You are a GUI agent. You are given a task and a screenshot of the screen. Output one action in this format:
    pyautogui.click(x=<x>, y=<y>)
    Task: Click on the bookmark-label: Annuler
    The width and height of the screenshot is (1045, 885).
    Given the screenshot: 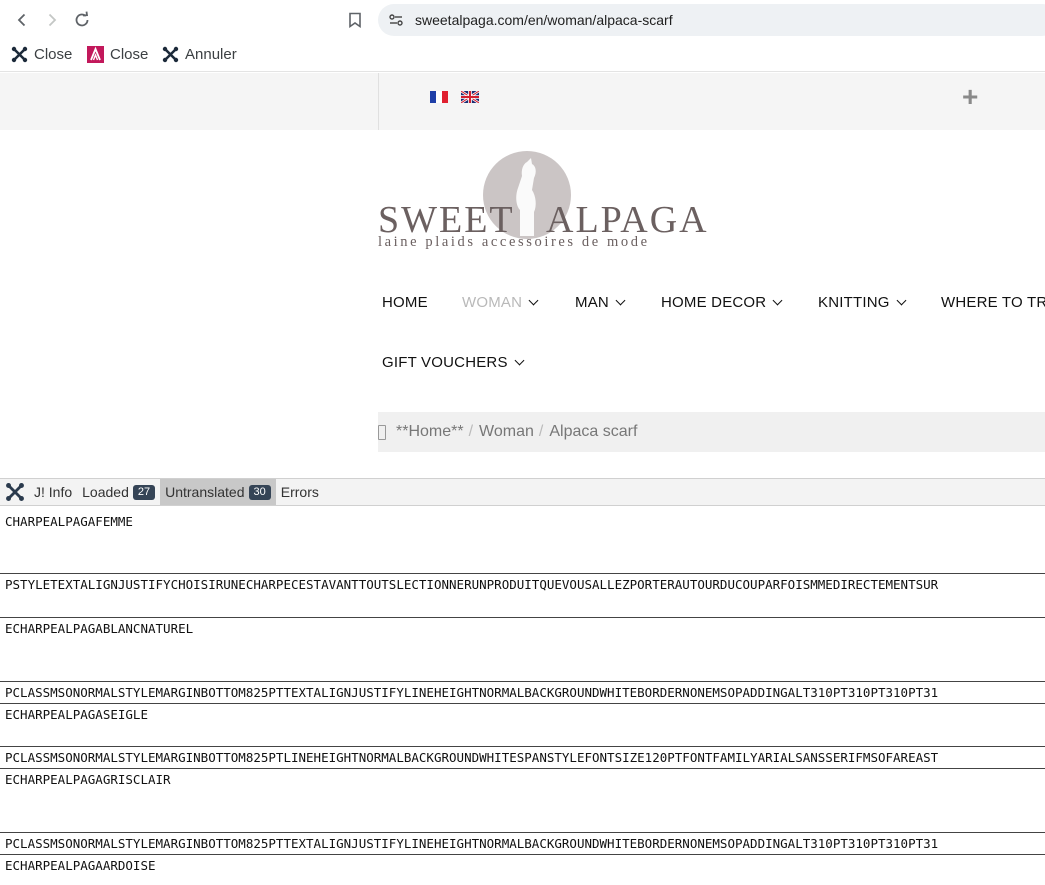 What is the action you would take?
    pyautogui.click(x=211, y=54)
    